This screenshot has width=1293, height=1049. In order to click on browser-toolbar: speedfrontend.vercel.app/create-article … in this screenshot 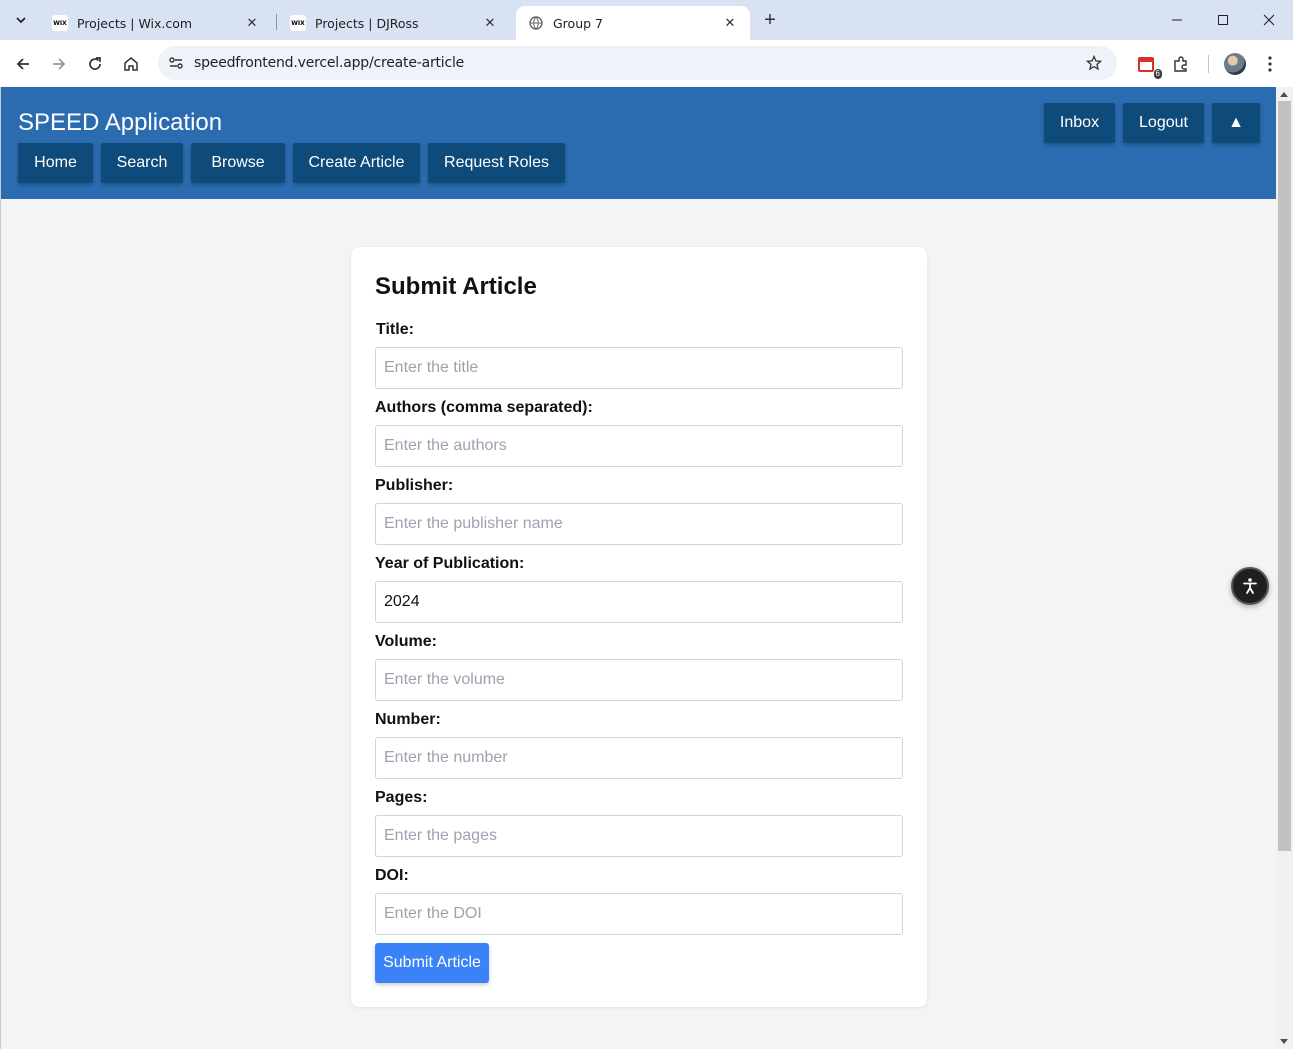, I will do `click(646, 63)`.